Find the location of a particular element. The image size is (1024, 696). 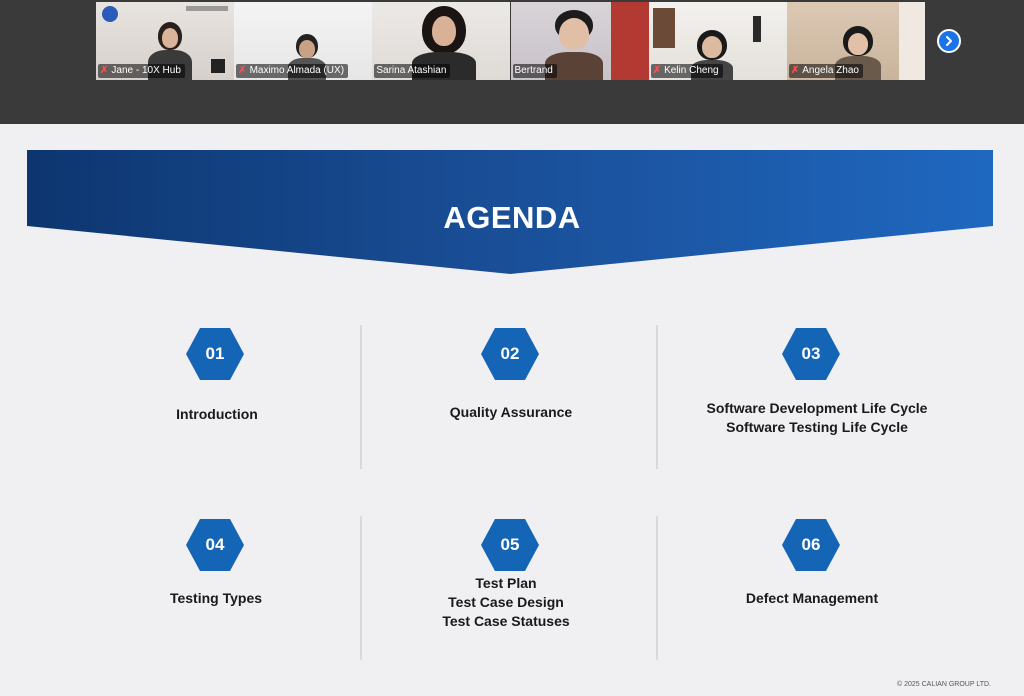

agenda-line: Test Plan is located at coordinates (506, 583).